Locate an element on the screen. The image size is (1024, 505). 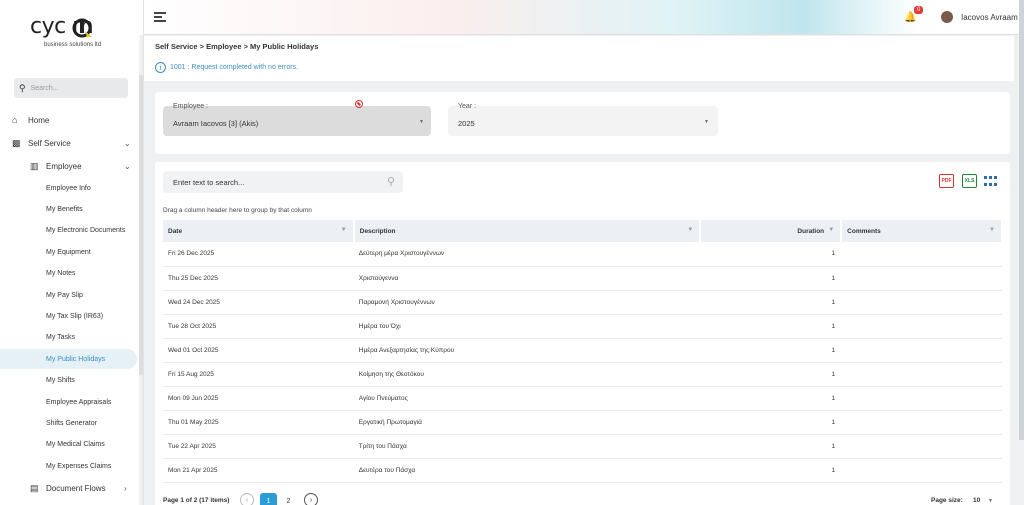
sidebar-subitem: My Expenses Claims is located at coordinates (68, 466).